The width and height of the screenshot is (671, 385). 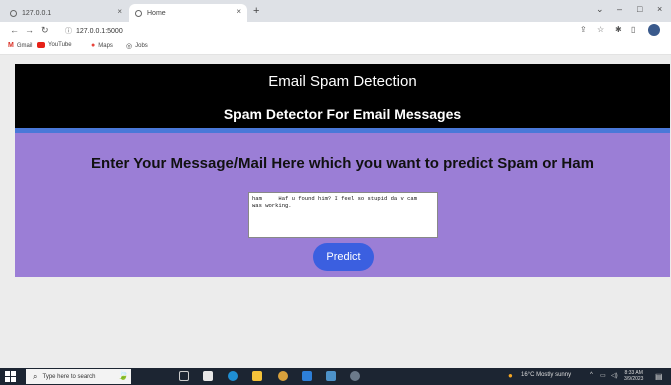 I want to click on taskbar-clock: 8:33 AM 3/9/2023, so click(x=633, y=376).